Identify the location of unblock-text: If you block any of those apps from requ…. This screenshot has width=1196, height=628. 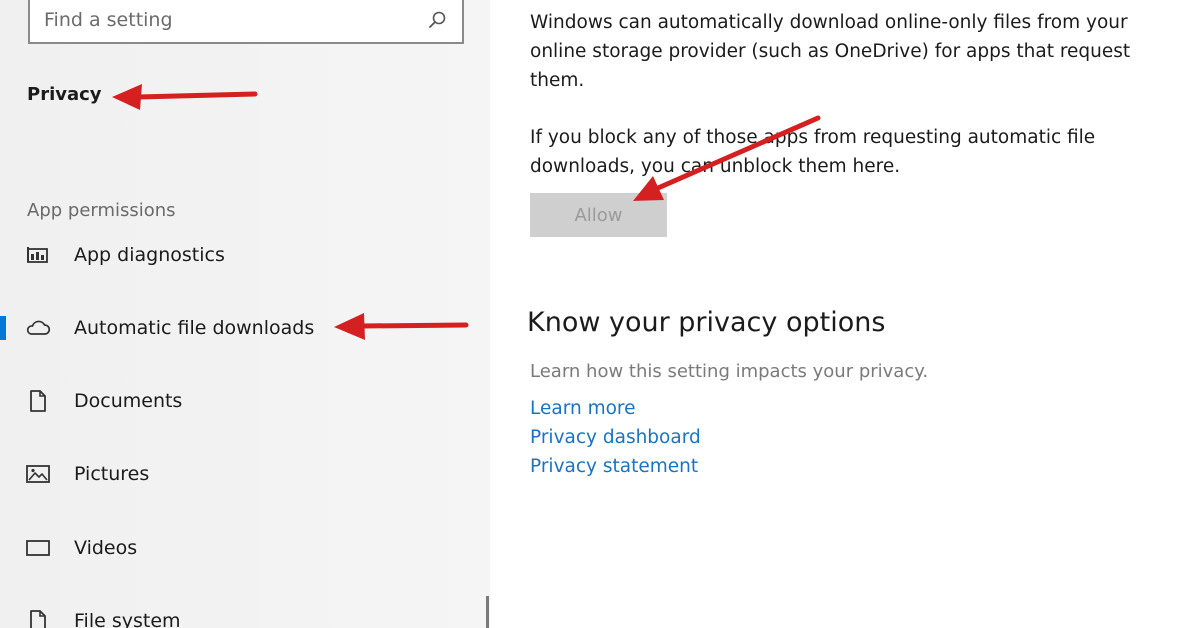
(813, 152).